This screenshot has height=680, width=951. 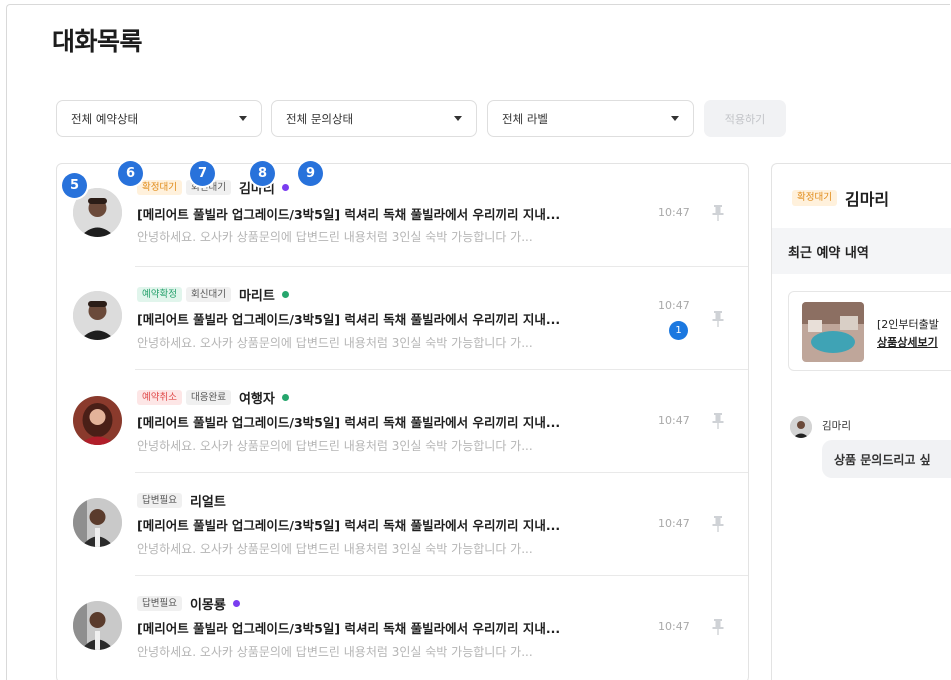 What do you see at coordinates (207, 605) in the screenshot?
I see `user-name: 이몽룡` at bounding box center [207, 605].